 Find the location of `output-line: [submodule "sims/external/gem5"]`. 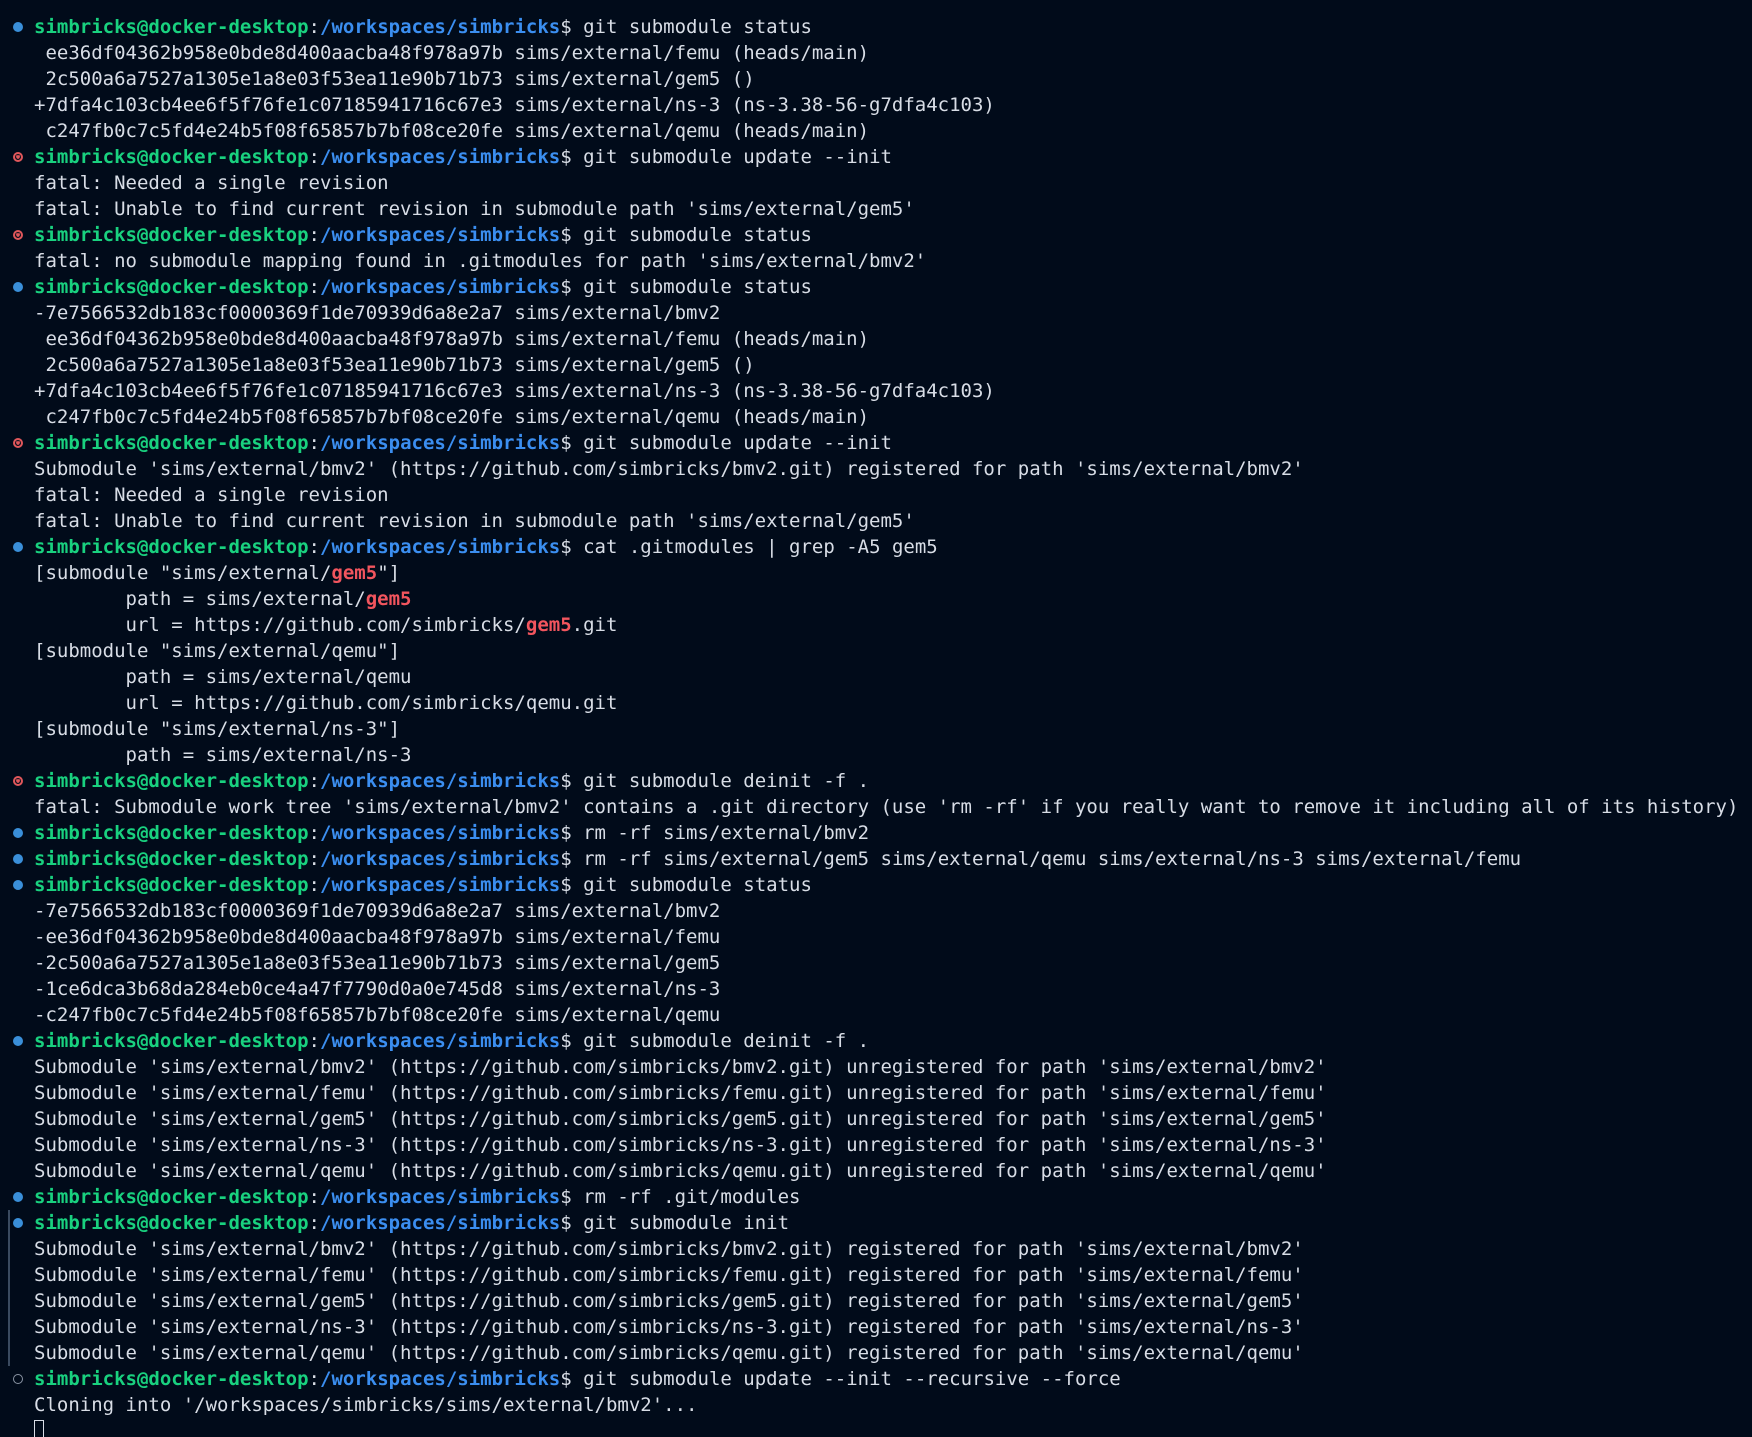

output-line: [submodule "sims/external/gem5"] is located at coordinates (876, 573).